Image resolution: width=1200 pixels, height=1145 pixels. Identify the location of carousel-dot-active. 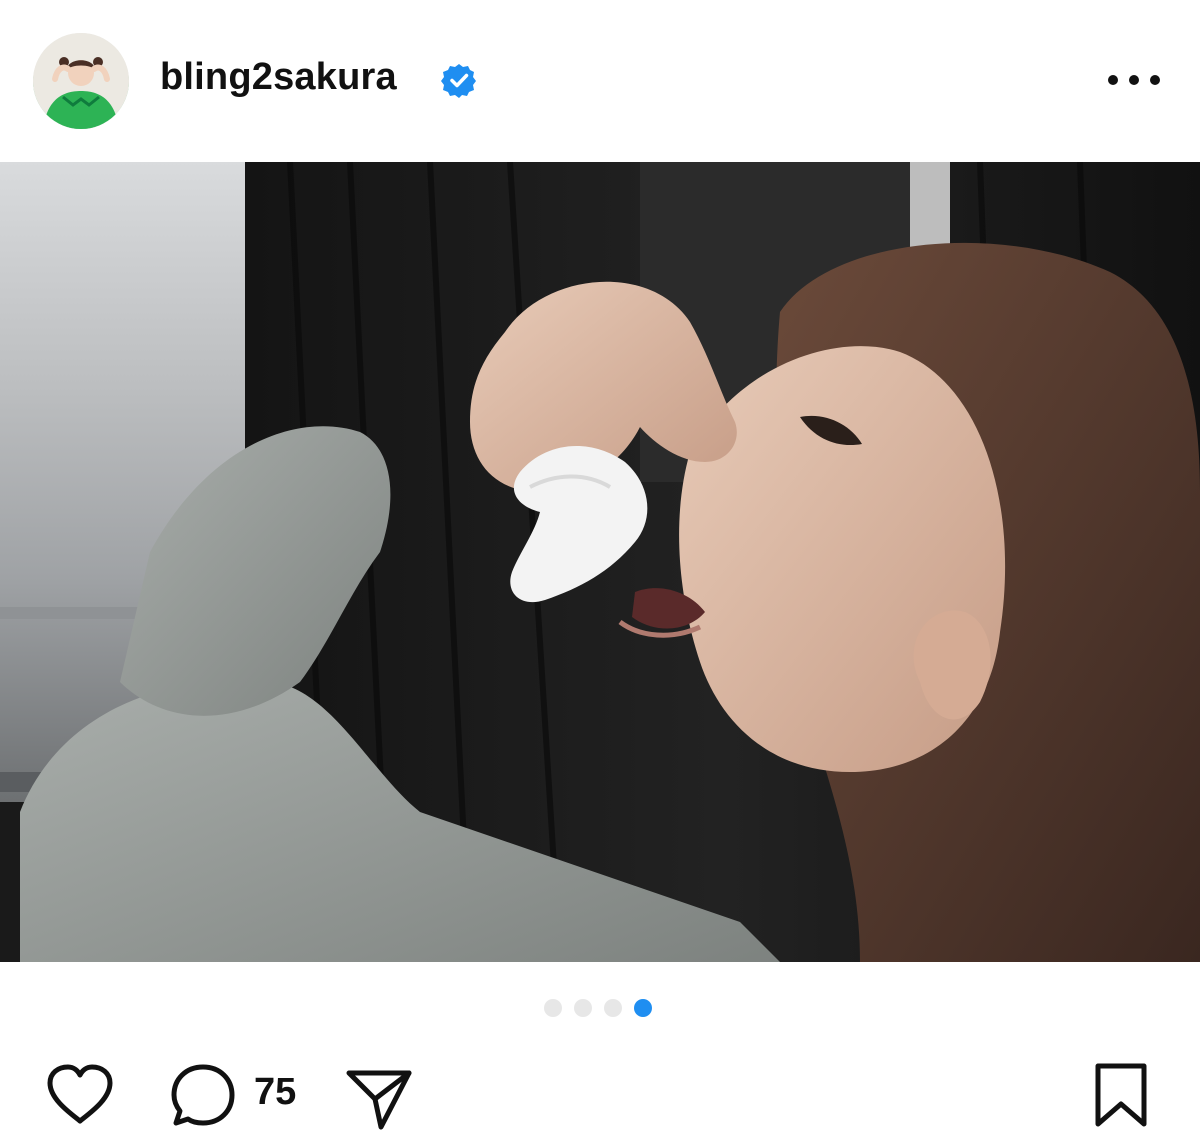
(643, 1008).